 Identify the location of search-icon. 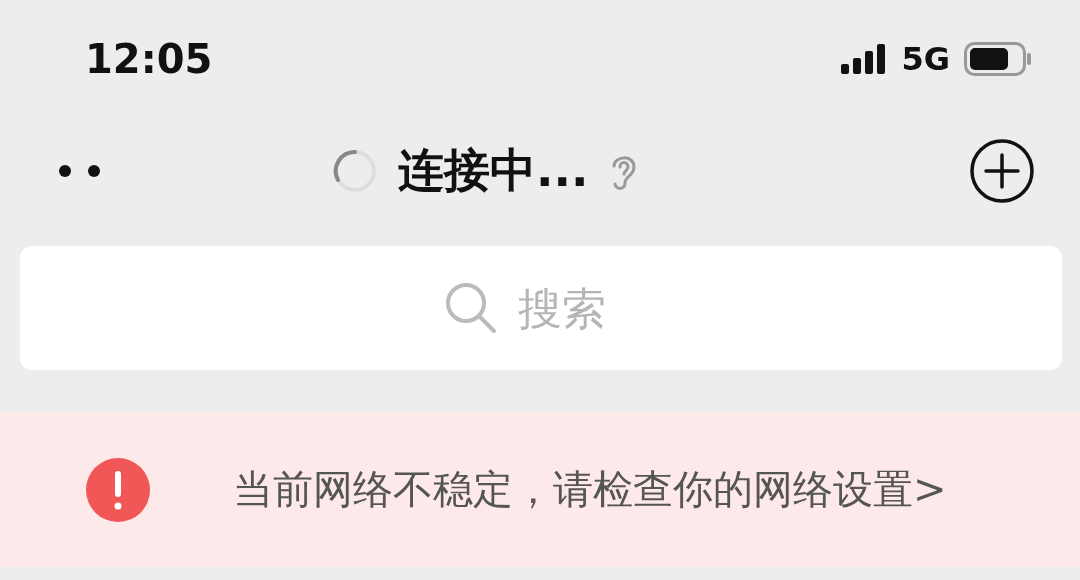
(471, 308).